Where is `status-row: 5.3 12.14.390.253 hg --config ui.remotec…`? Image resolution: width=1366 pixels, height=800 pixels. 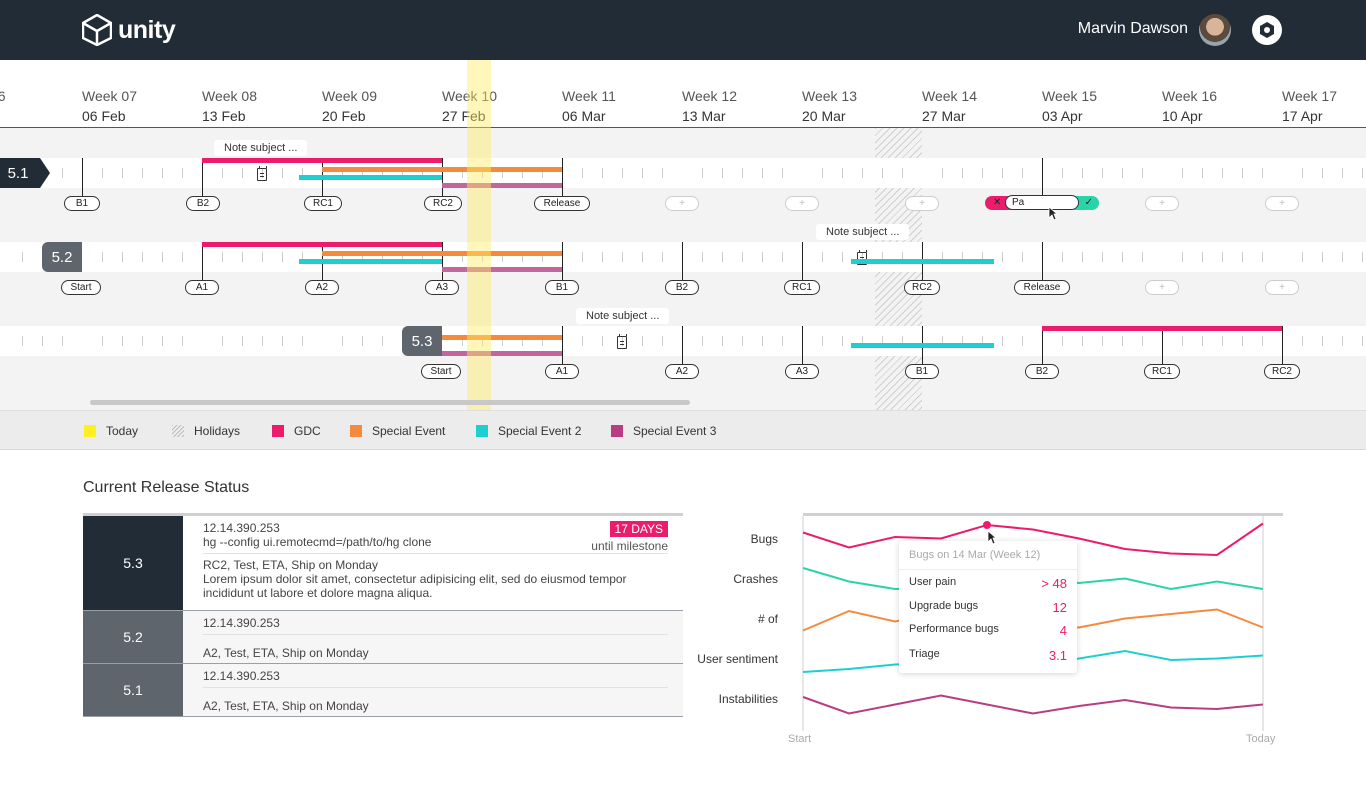
status-row: 5.3 12.14.390.253 hg --config ui.remotec… is located at coordinates (383, 563).